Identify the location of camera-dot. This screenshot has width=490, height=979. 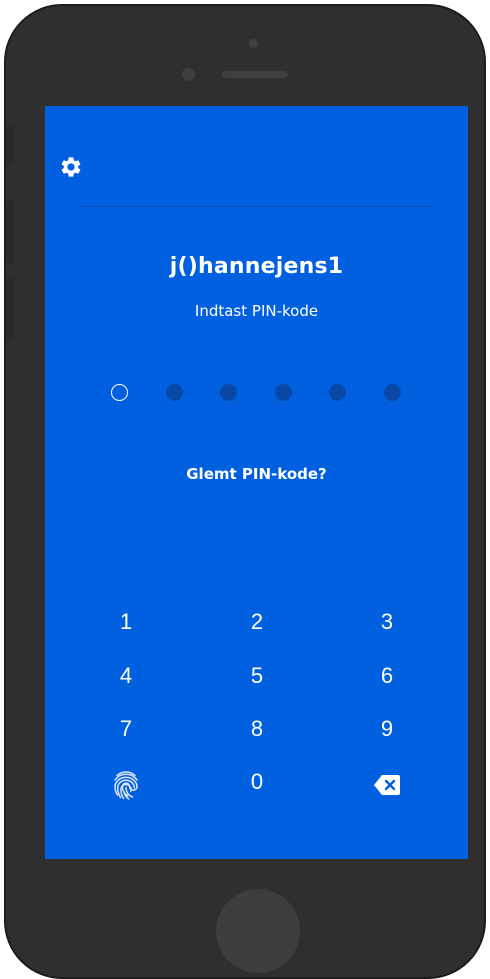
(253, 43).